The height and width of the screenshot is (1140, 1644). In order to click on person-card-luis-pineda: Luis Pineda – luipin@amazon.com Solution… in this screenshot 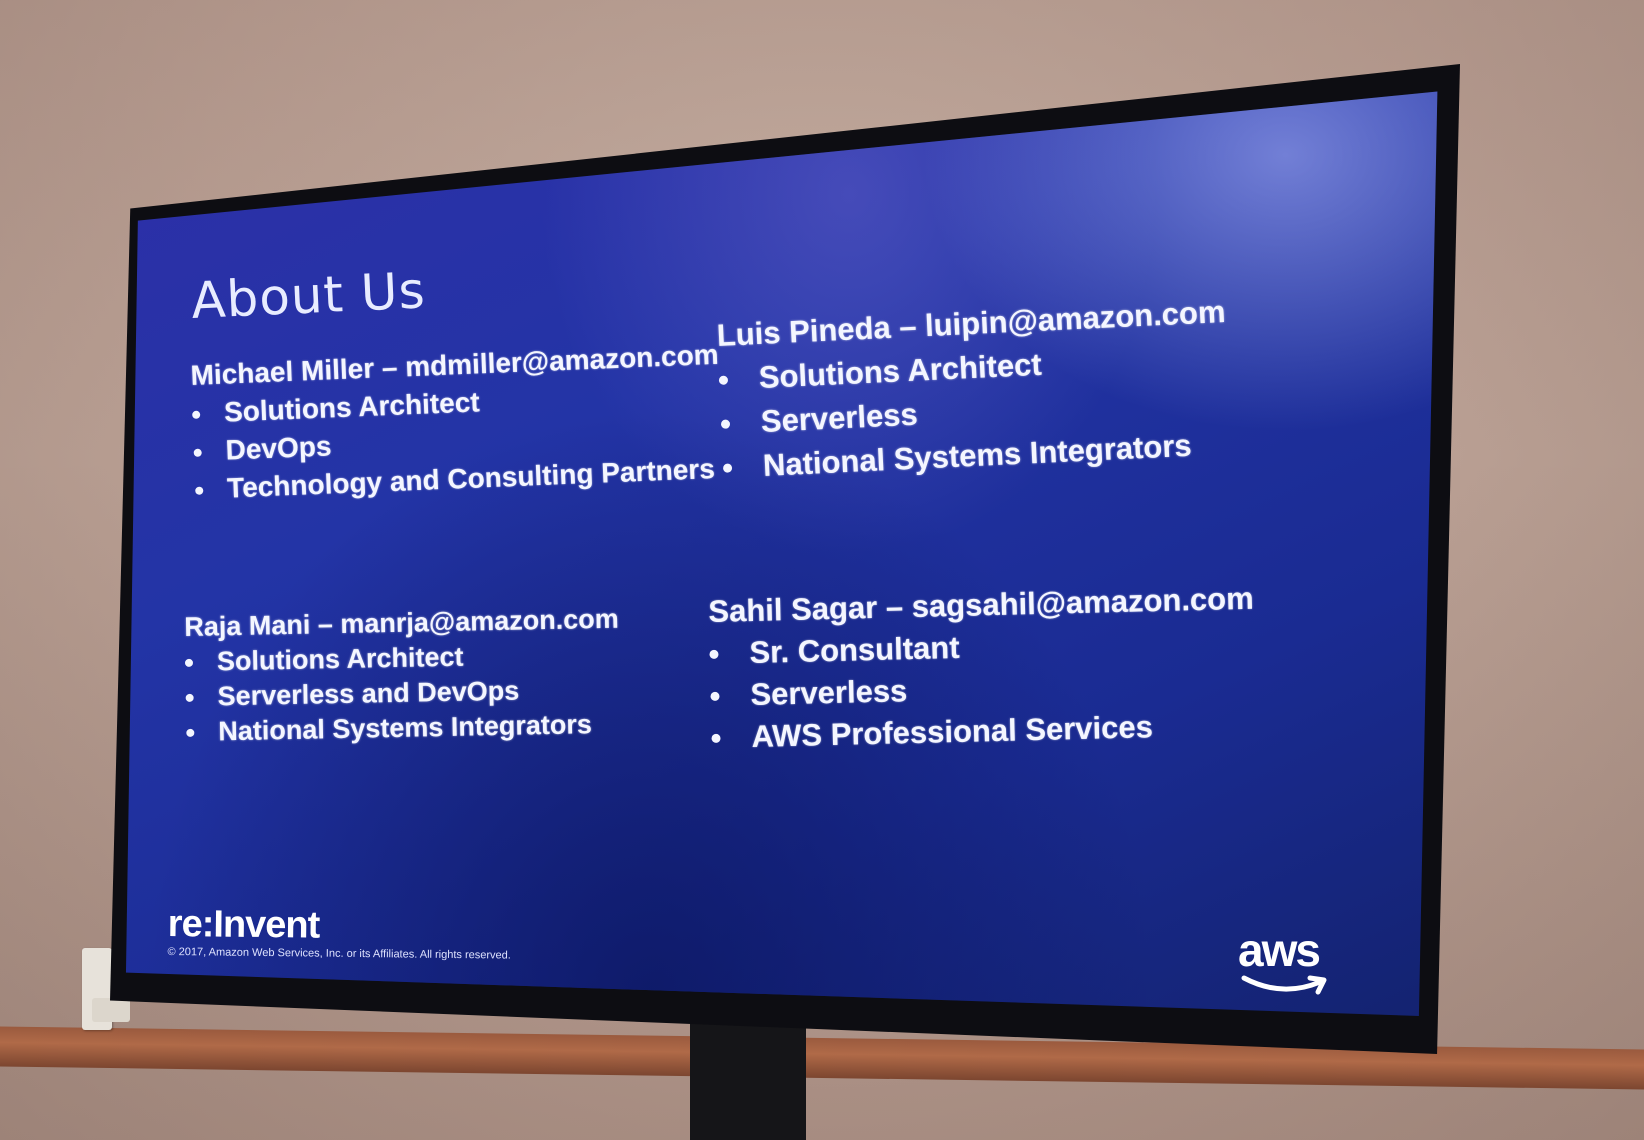, I will do `click(974, 390)`.